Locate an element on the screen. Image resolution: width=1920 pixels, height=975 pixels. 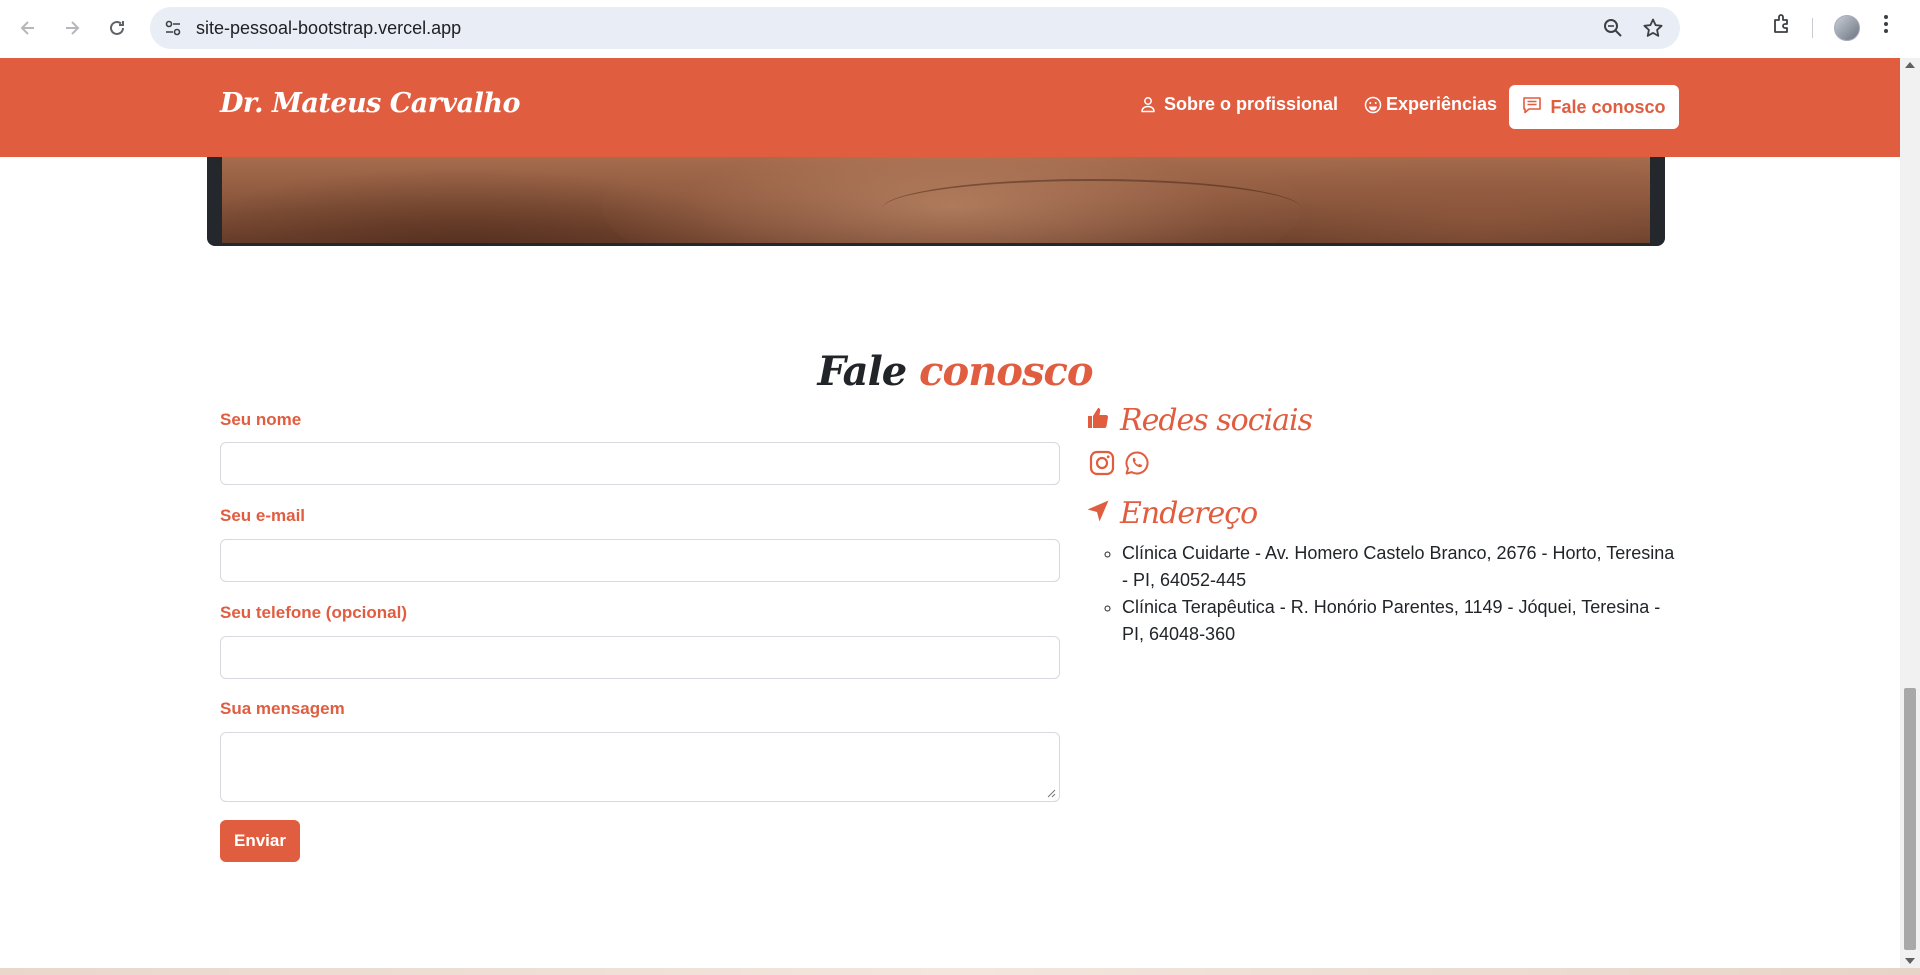
social-links is located at coordinates (1119, 465).